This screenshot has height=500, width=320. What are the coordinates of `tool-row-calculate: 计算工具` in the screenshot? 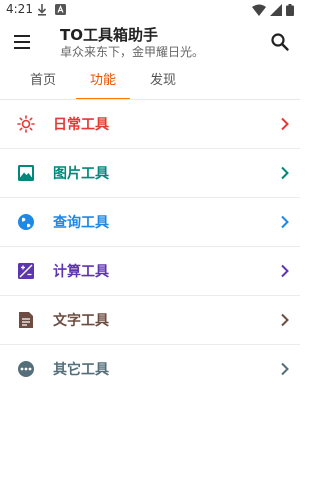 It's located at (150, 271).